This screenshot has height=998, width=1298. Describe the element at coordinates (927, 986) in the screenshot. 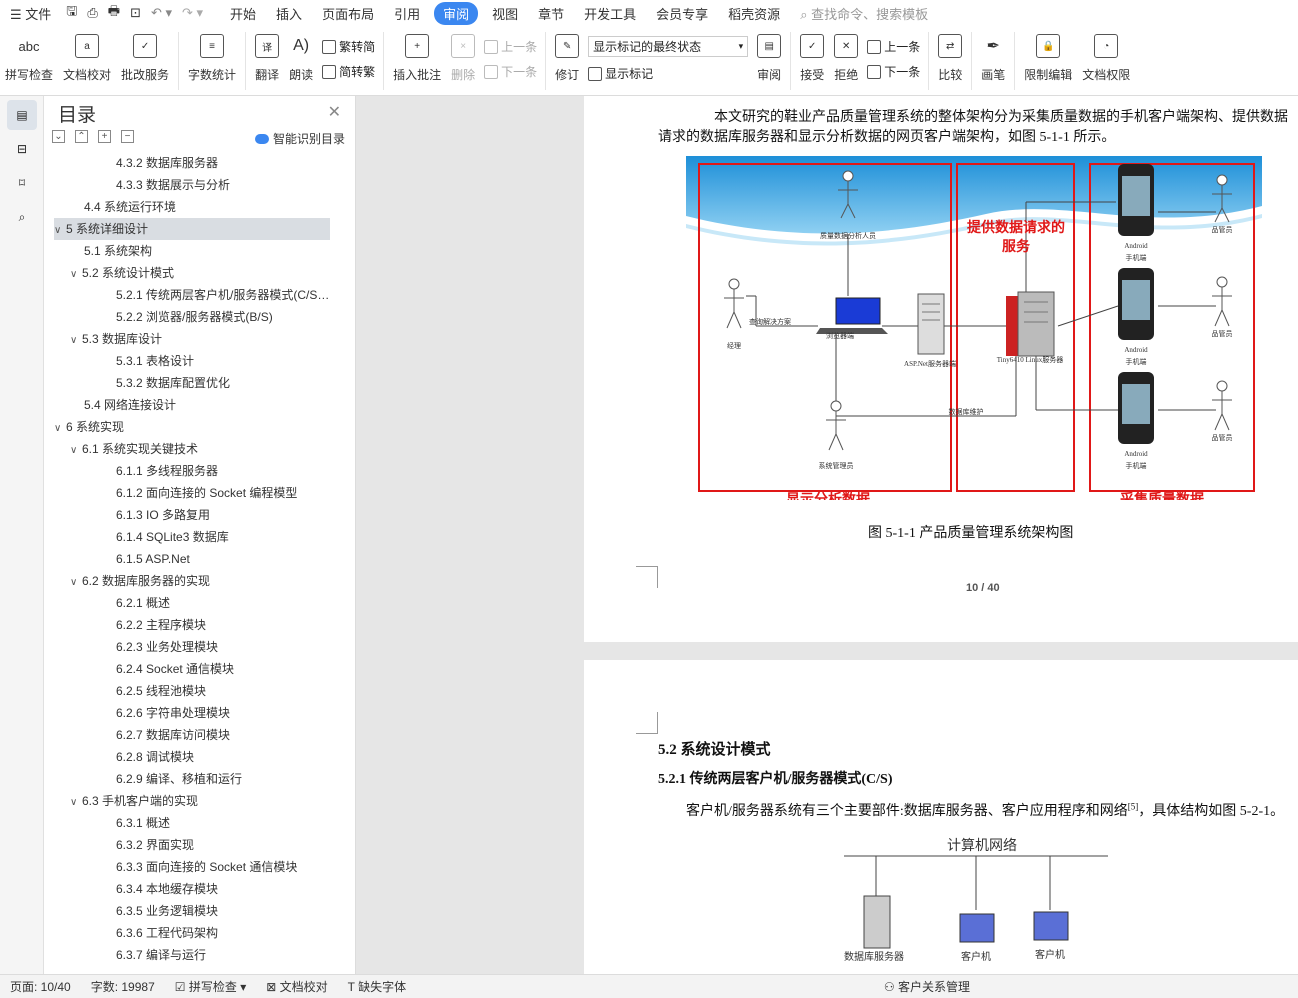

I see `crm-button: ⚇ 客户关系管理` at that location.